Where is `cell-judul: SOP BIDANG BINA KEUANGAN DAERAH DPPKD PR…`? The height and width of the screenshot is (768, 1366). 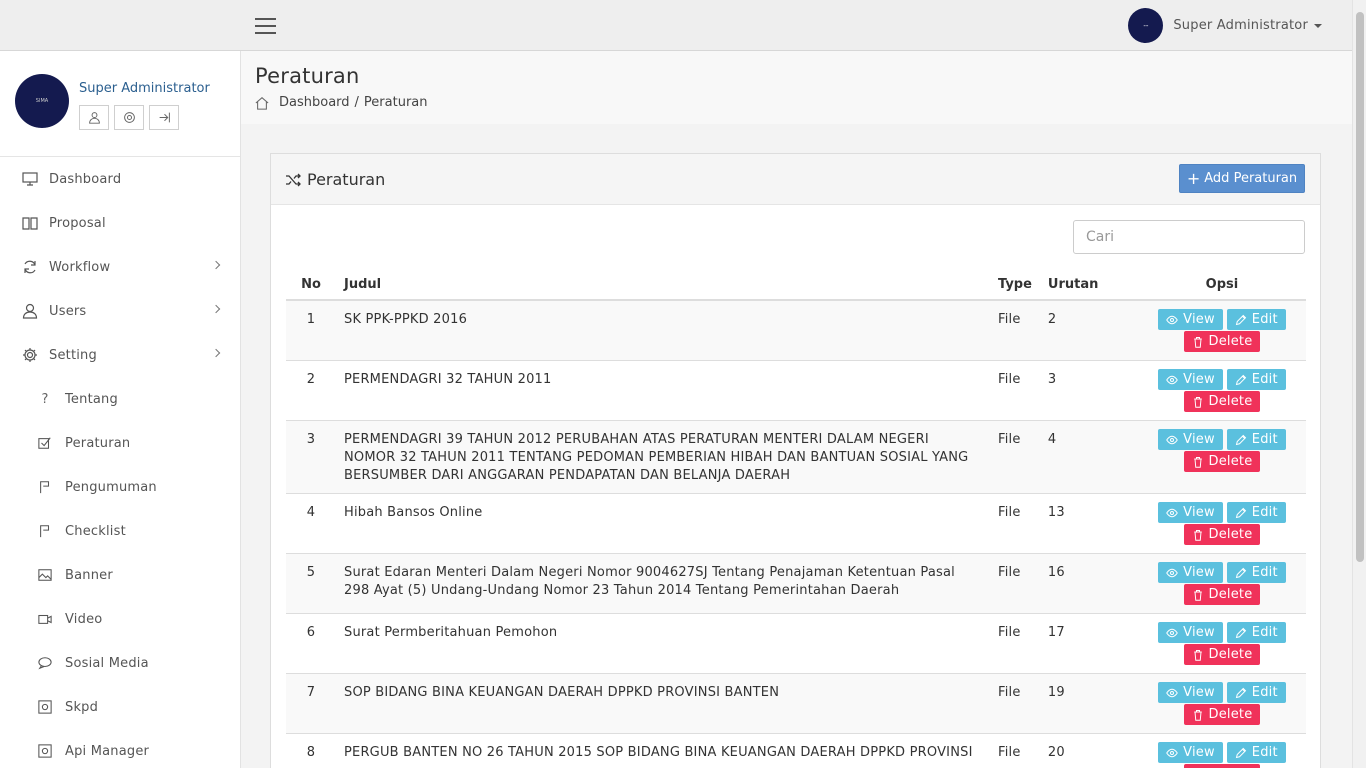
cell-judul: SOP BIDANG BINA KEUANGAN DAERAH DPPKD PR… is located at coordinates (663, 703).